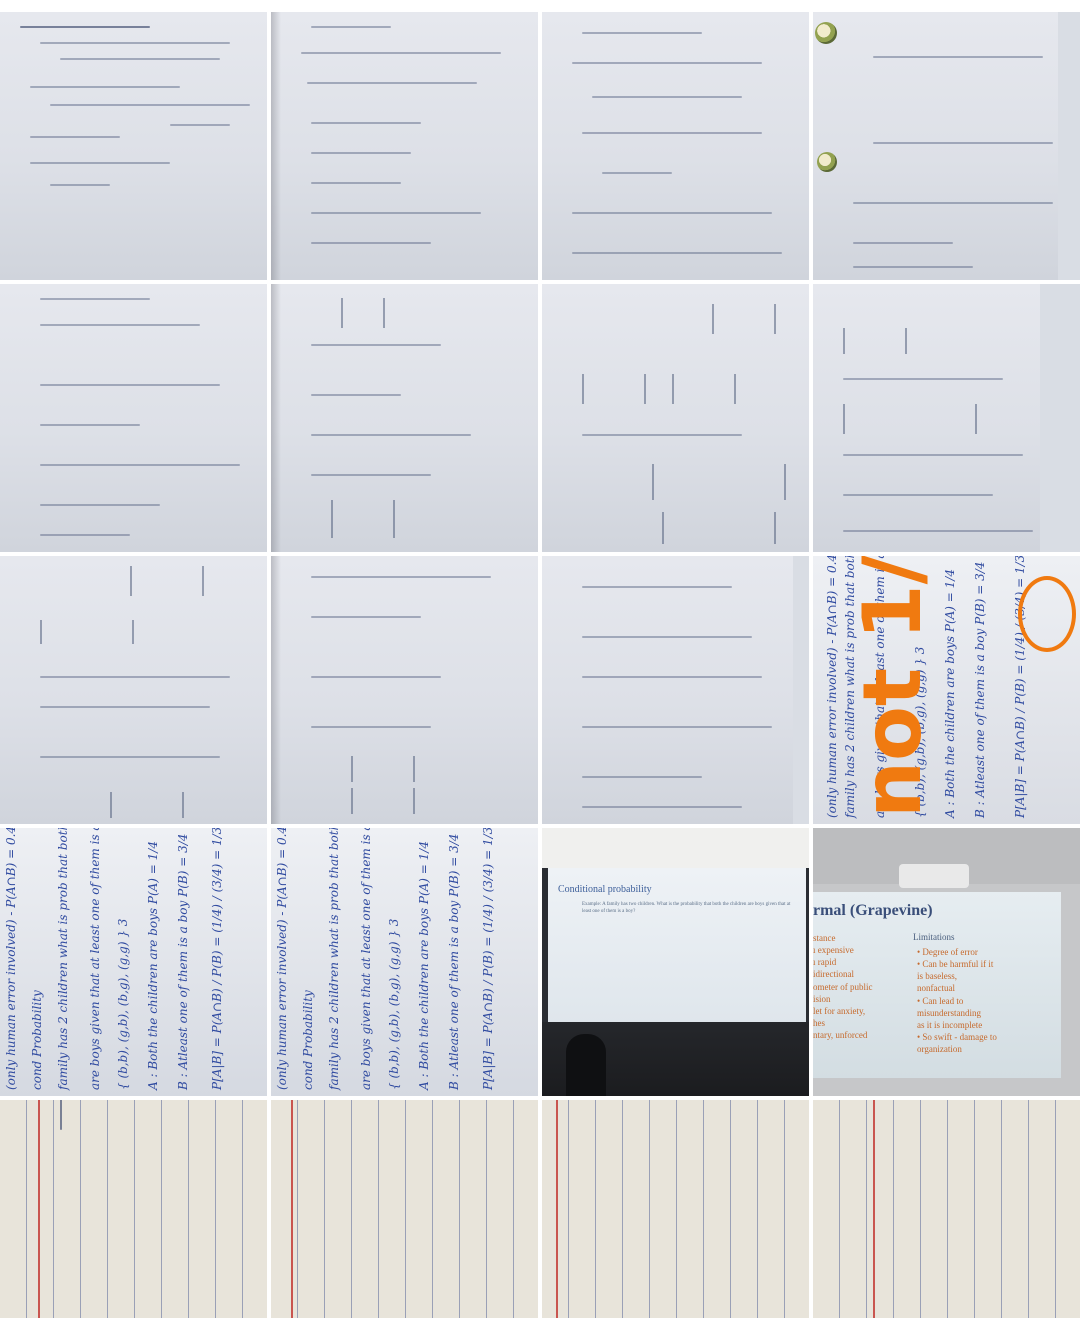 Image resolution: width=1080 pixels, height=1318 pixels. Describe the element at coordinates (833, 950) in the screenshot. I see `slide-bullet: ı expensive` at that location.